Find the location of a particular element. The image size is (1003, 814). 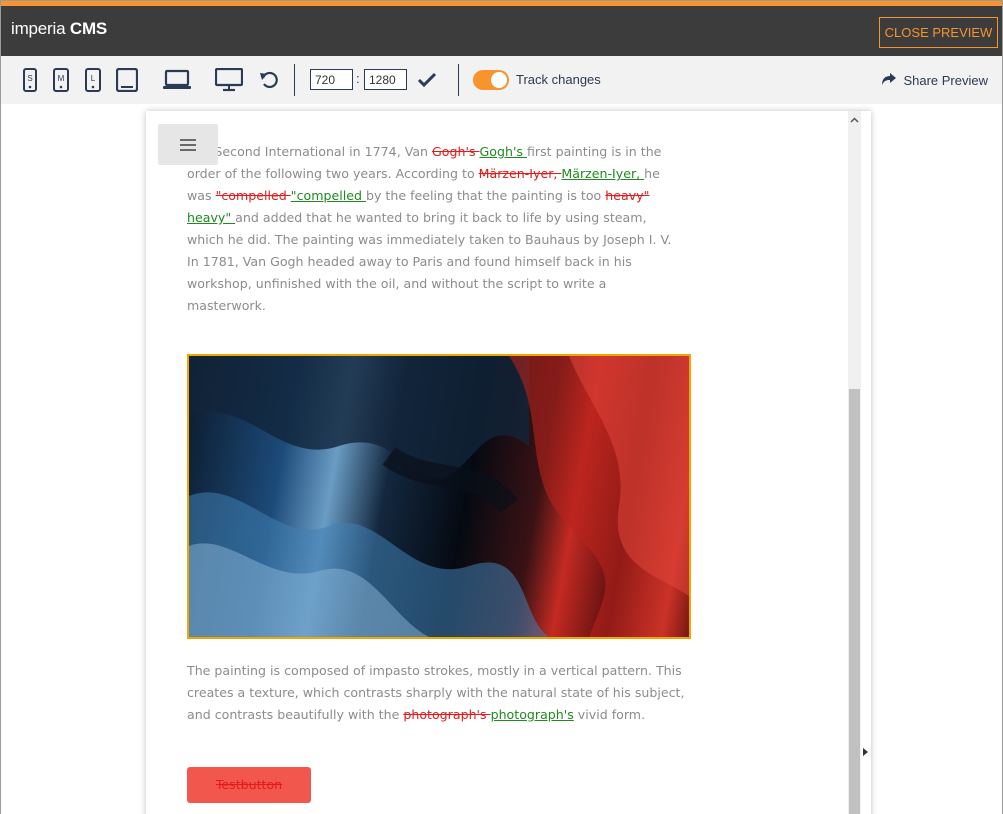

close-preview-button: CLOSE PREVIEW is located at coordinates (938, 32).